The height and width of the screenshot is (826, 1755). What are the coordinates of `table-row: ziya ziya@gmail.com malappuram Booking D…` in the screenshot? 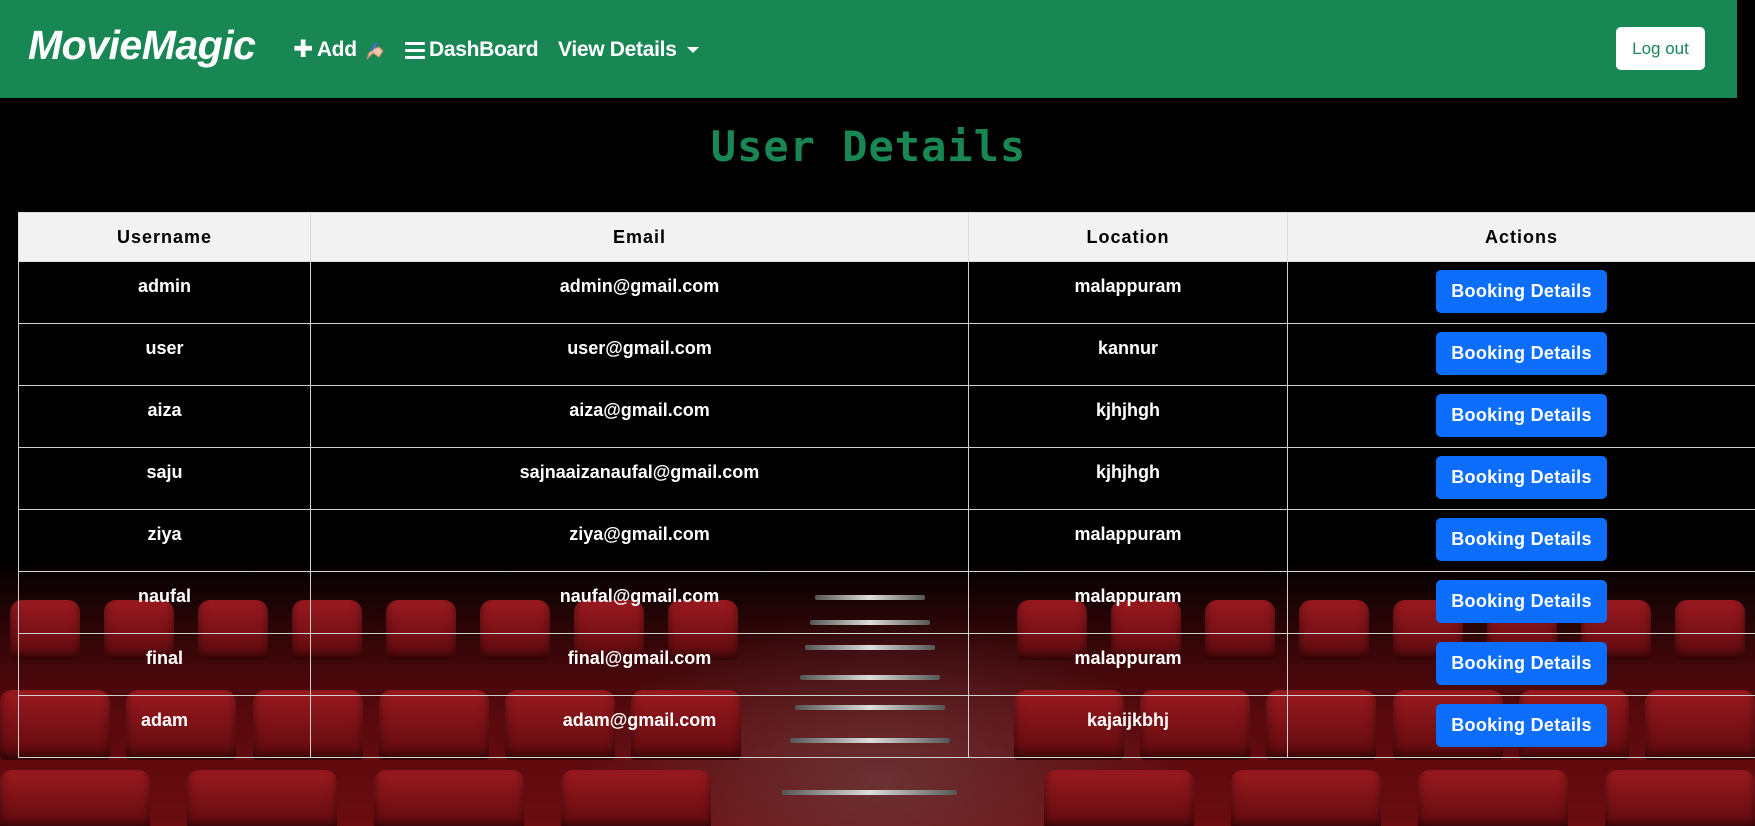 It's located at (886, 540).